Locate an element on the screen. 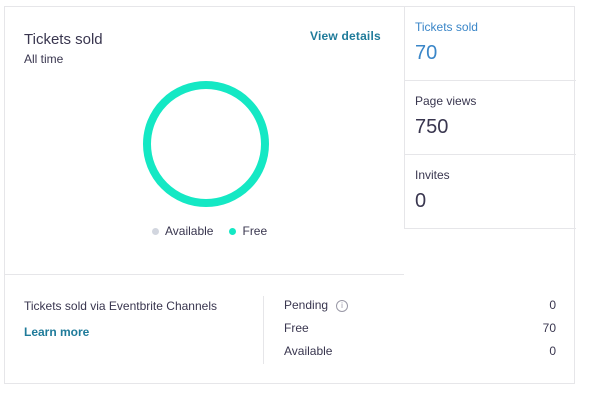  stat-label: Tickets sold is located at coordinates (446, 27).